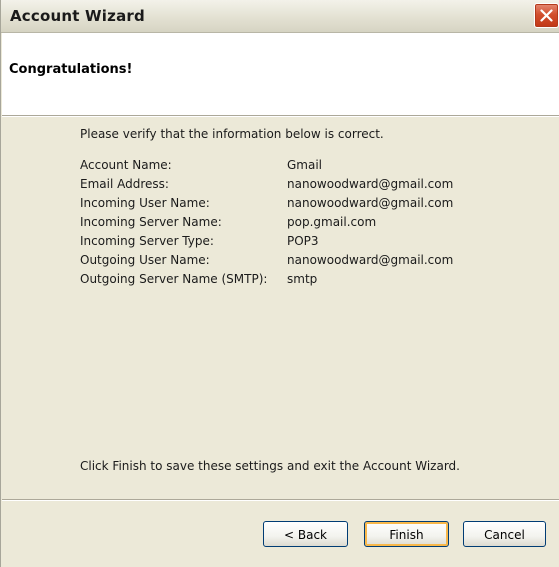 Image resolution: width=559 pixels, height=567 pixels. I want to click on incoming-server-name-label: Incoming Server Name:, so click(151, 222).